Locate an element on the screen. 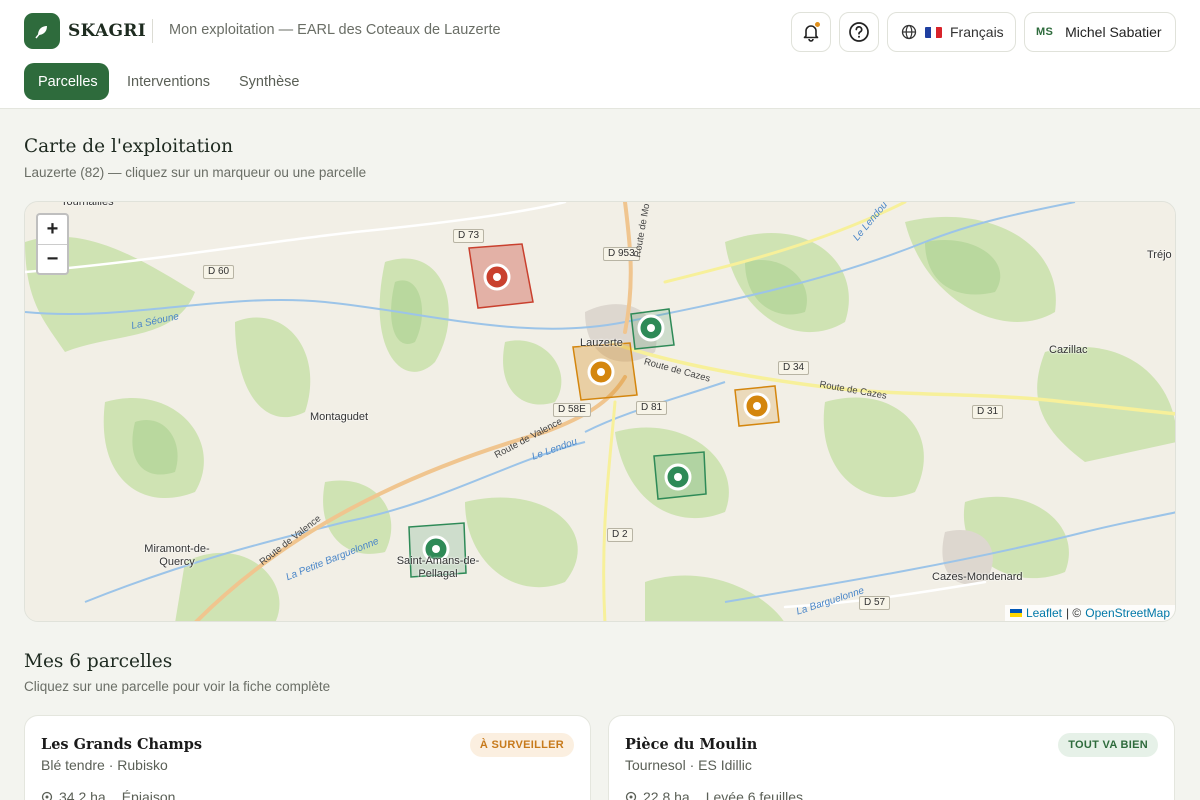 This screenshot has width=1200, height=800. user-name: Michel Sabatier is located at coordinates (1113, 32).